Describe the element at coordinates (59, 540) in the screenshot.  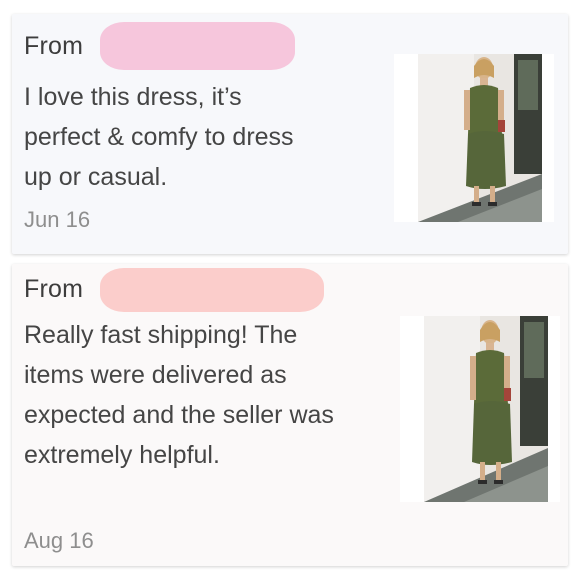
I see `review-date: Aug 16` at that location.